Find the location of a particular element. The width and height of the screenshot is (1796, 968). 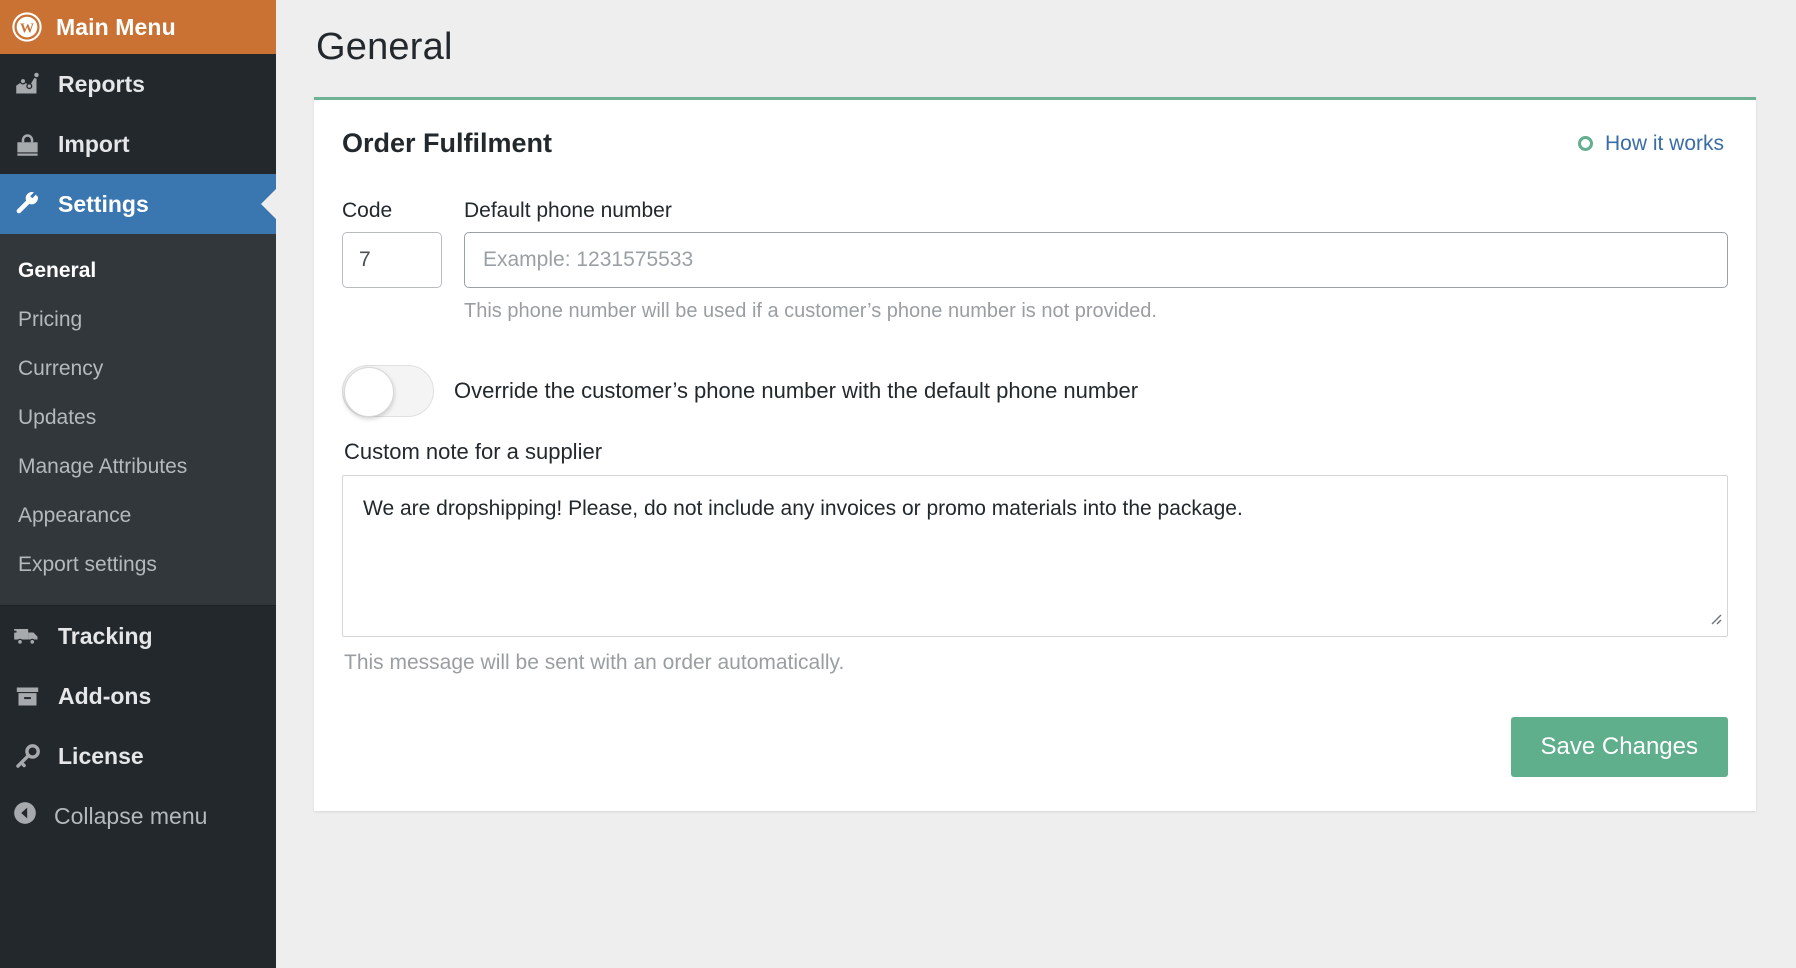

circle-outline-icon is located at coordinates (1585, 143).